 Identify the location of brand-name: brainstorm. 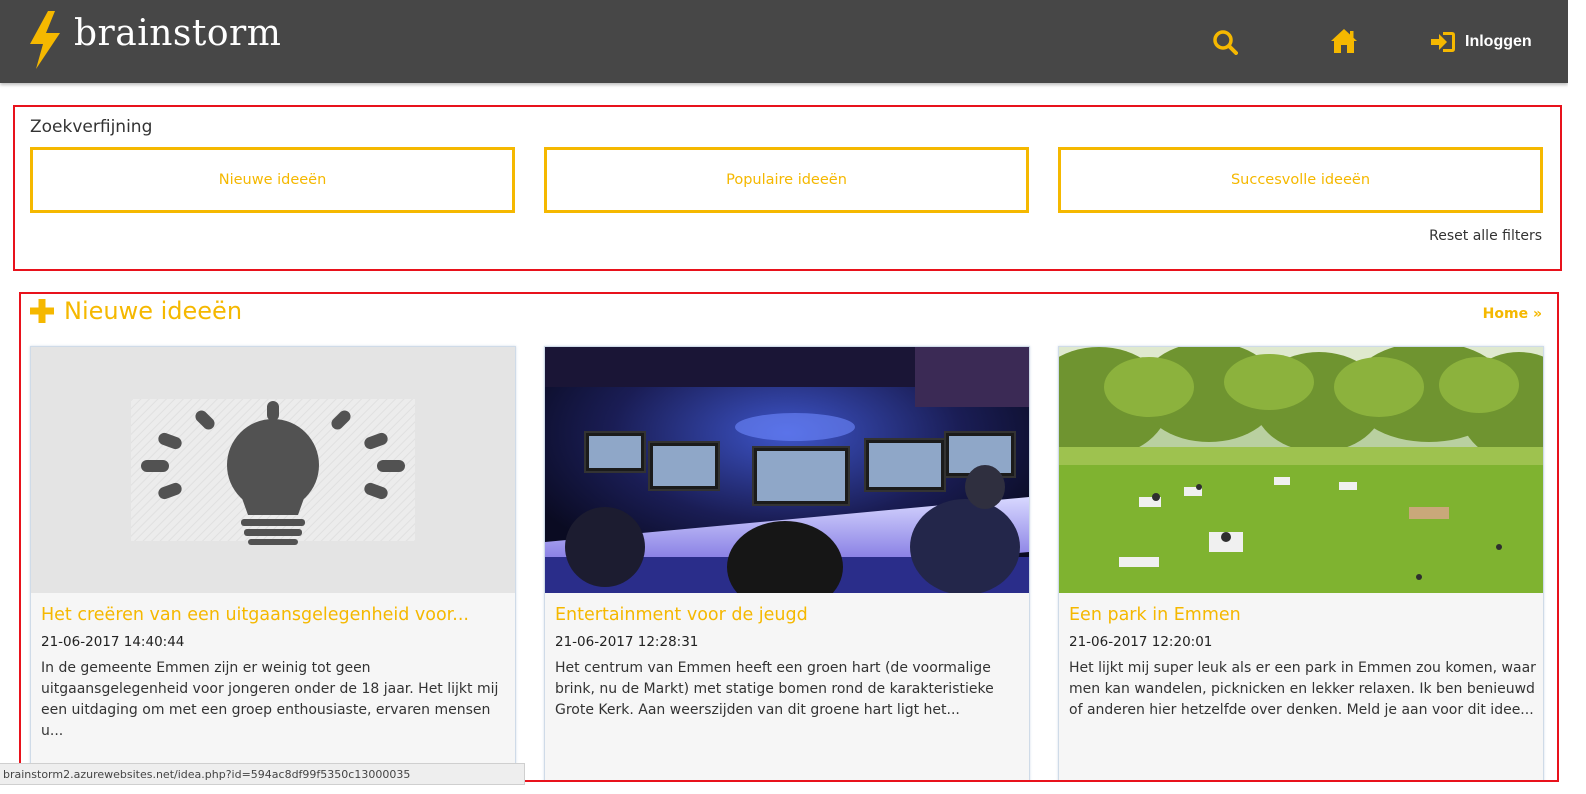
(178, 33).